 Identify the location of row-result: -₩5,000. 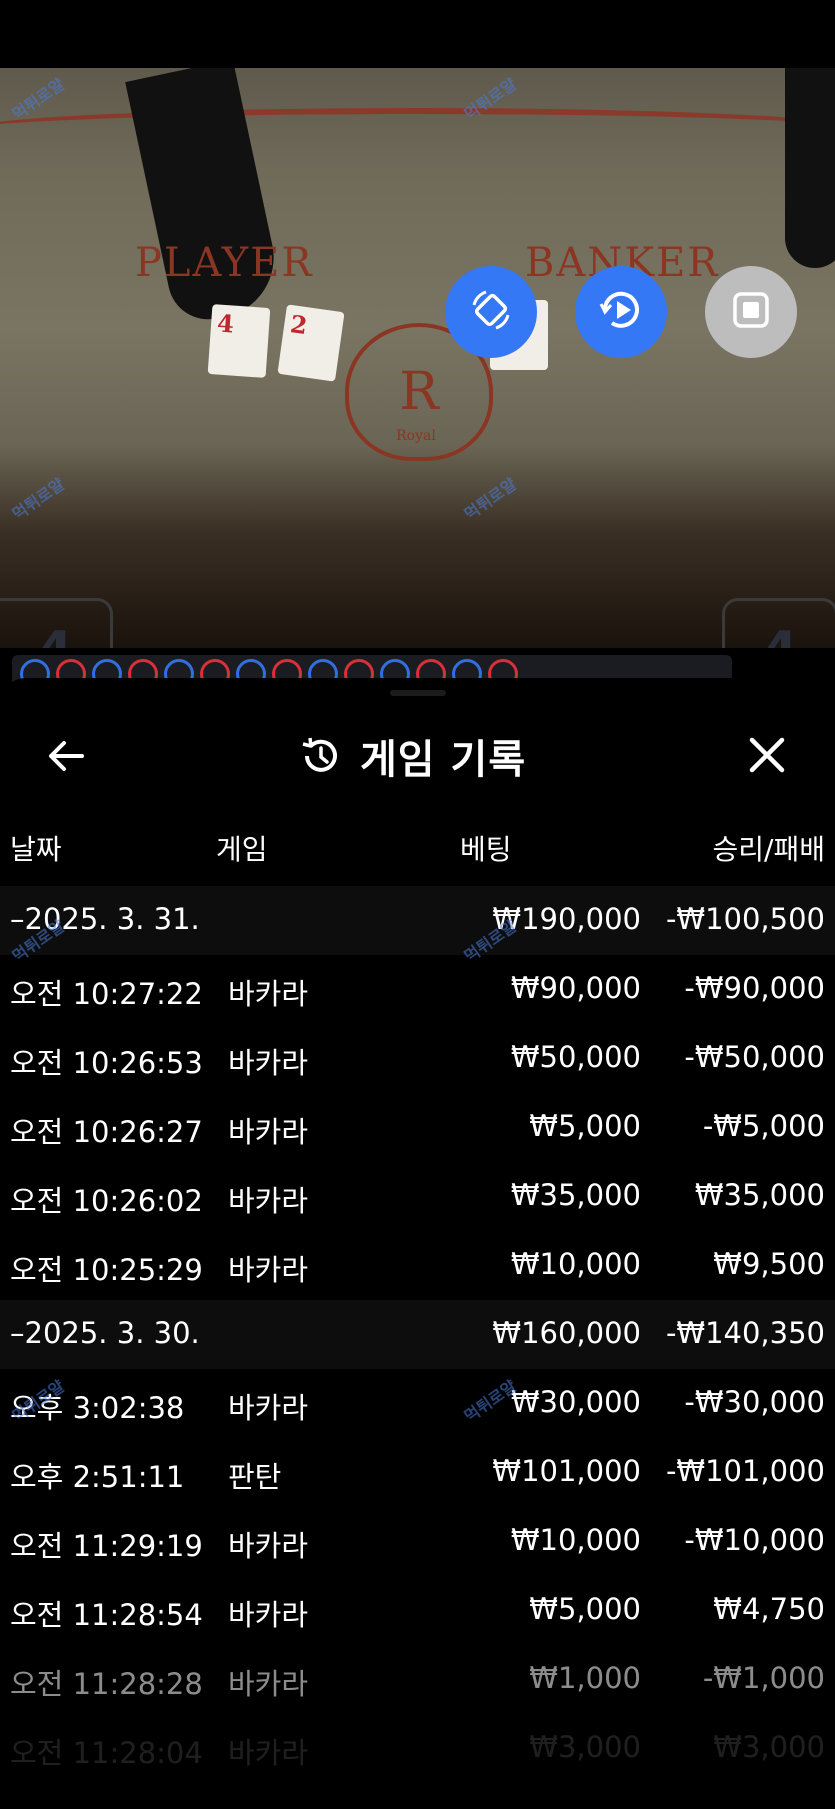
(763, 1126).